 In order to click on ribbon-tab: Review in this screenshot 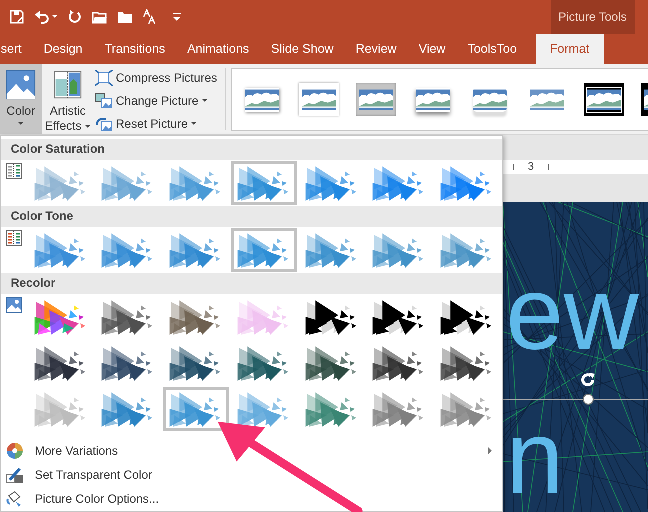, I will do `click(376, 49)`.